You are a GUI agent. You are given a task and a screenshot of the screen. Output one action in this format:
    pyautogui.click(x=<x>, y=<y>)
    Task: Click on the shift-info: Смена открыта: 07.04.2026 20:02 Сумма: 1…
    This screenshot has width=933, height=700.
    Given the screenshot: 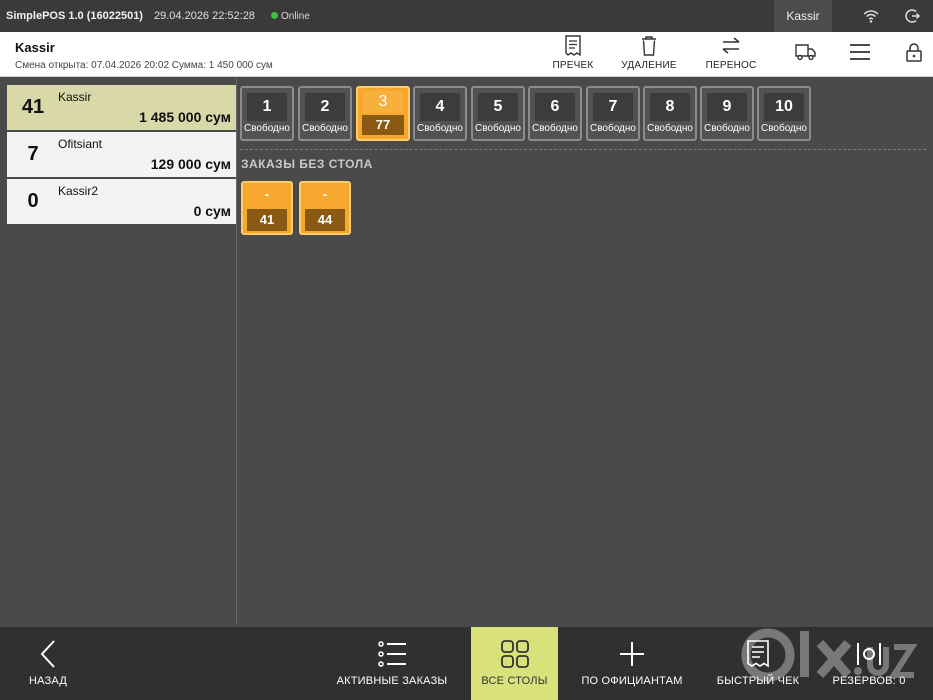 What is the action you would take?
    pyautogui.click(x=144, y=65)
    